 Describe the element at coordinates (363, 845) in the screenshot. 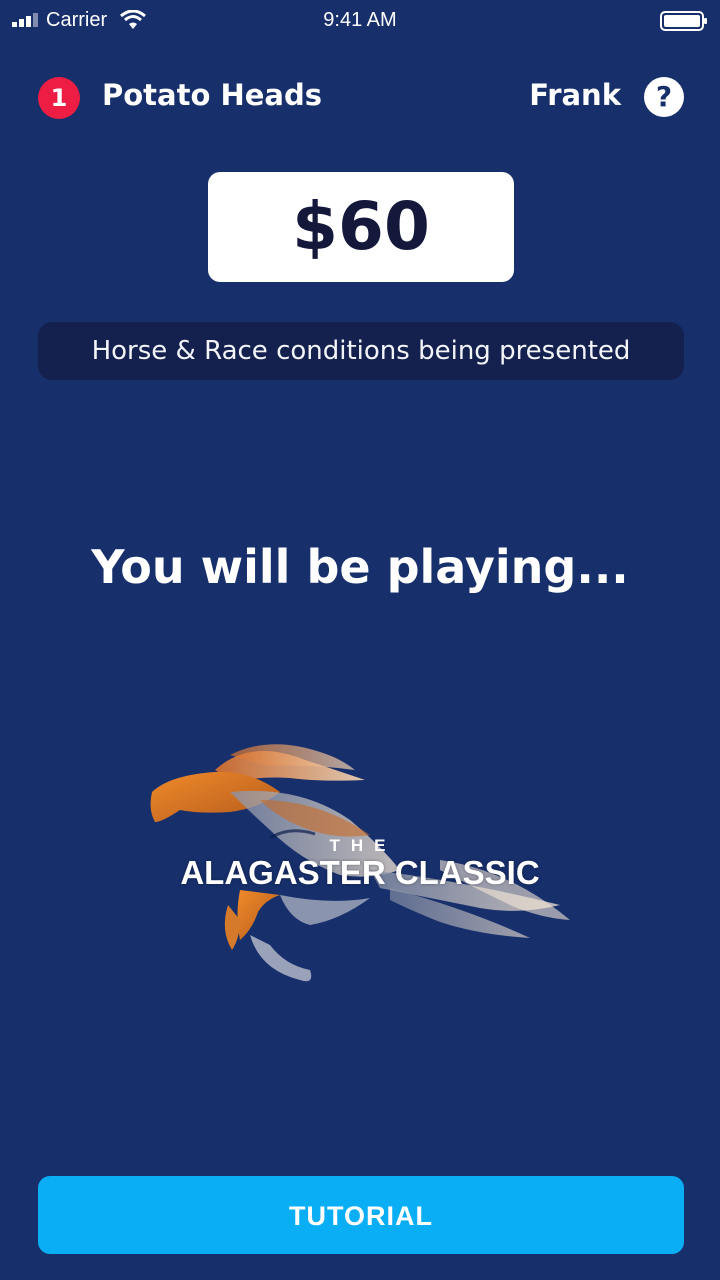

I see `logo-the-text: THE` at that location.